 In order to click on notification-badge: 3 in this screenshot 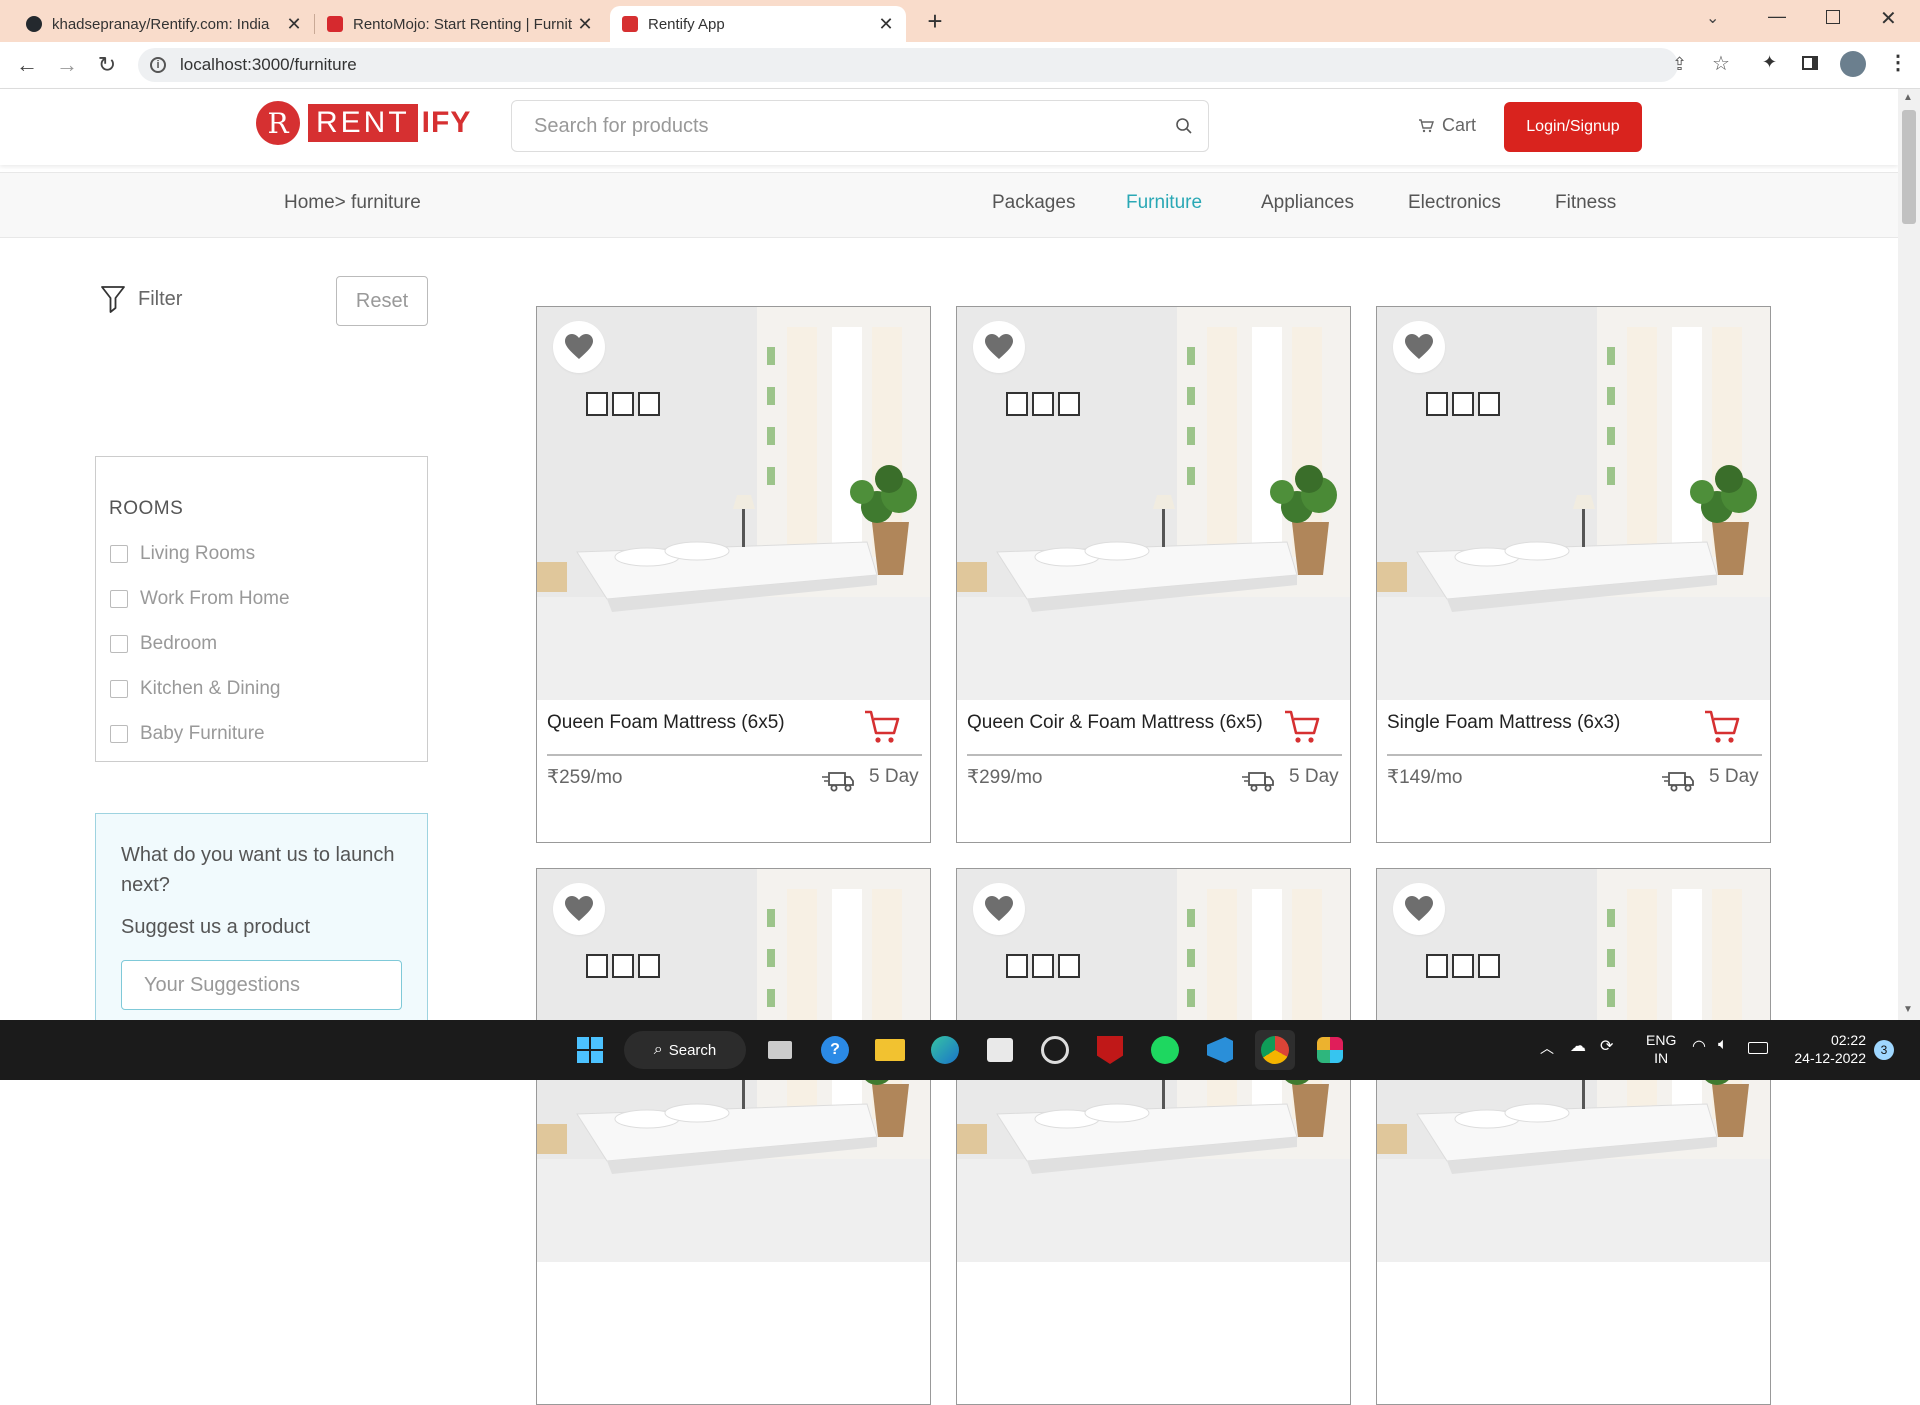, I will do `click(1884, 1050)`.